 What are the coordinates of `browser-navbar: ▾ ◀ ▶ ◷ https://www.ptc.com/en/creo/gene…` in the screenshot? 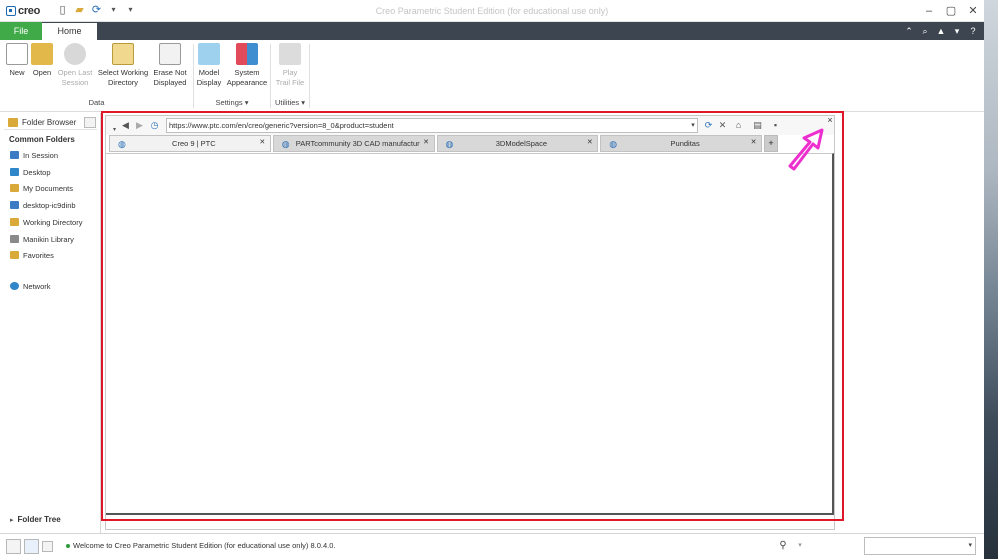 It's located at (470, 125).